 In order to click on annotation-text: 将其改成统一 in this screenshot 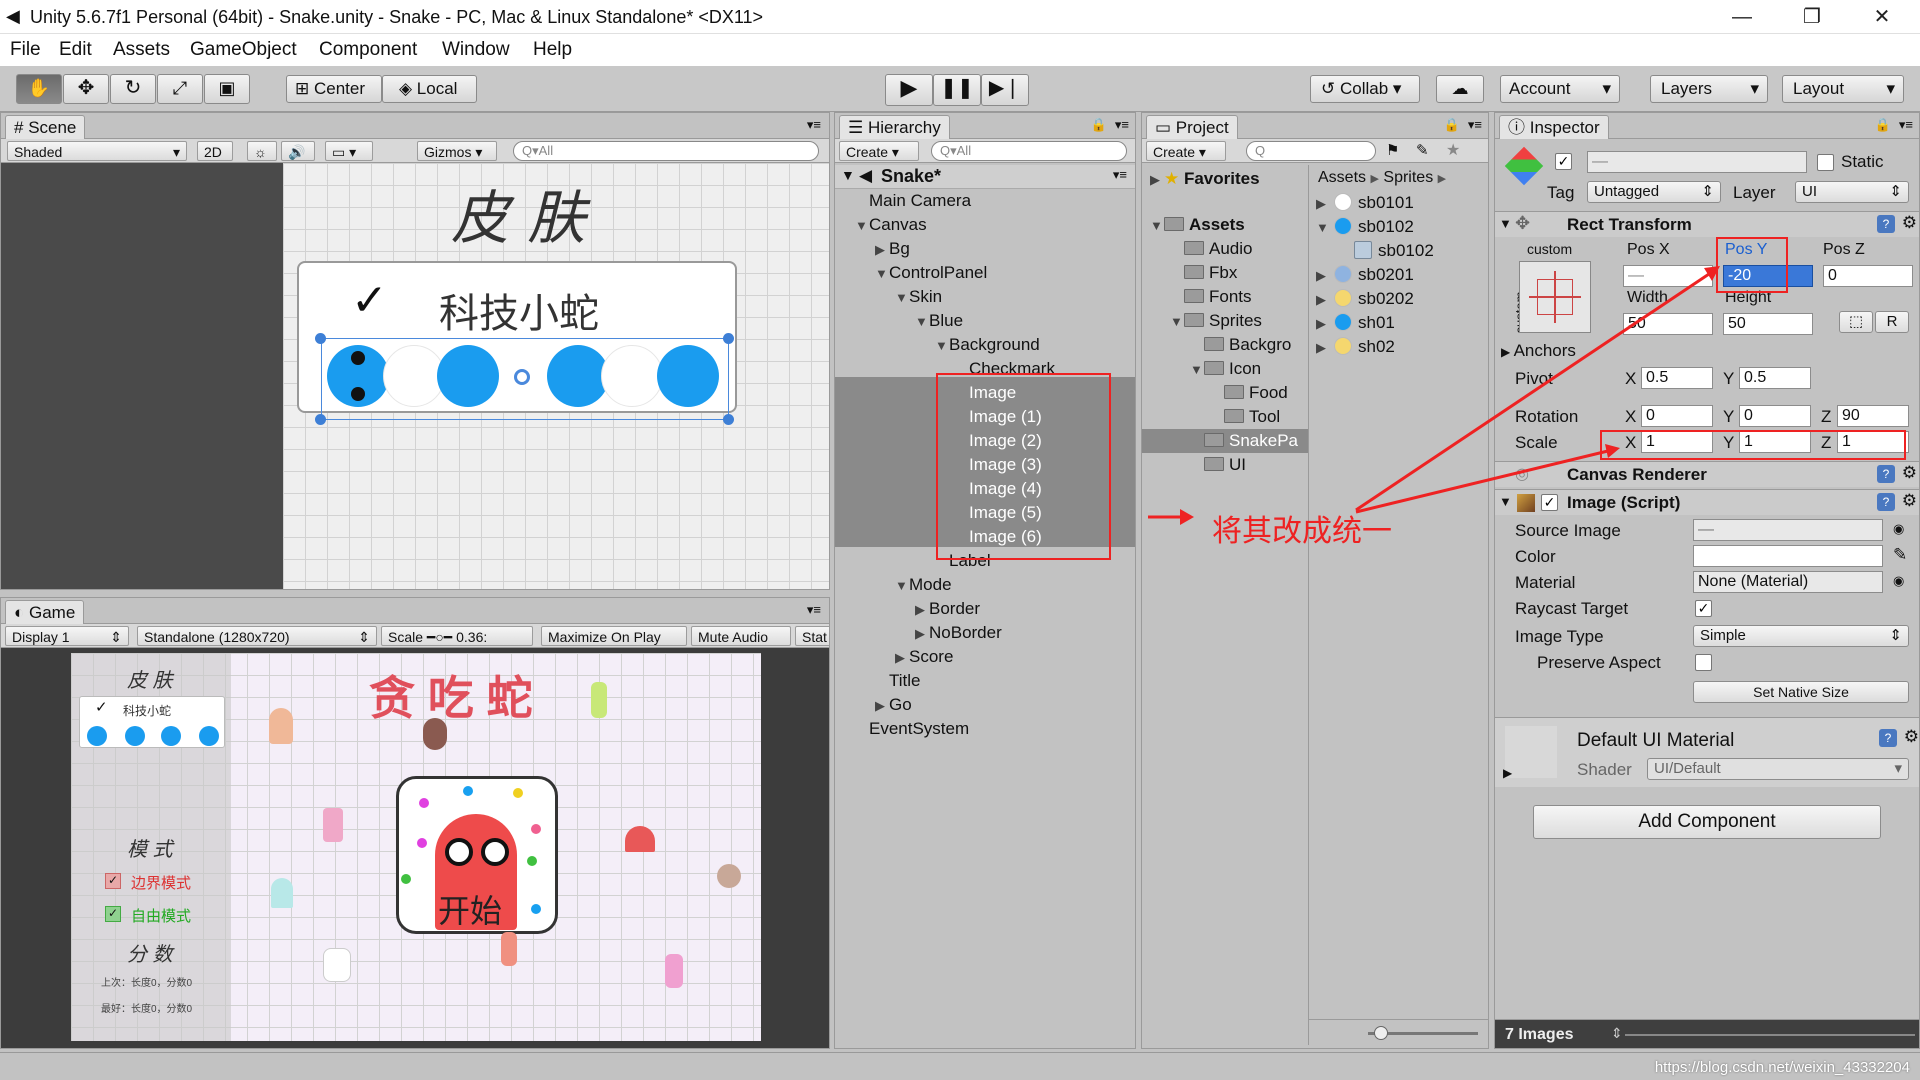, I will do `click(1302, 531)`.